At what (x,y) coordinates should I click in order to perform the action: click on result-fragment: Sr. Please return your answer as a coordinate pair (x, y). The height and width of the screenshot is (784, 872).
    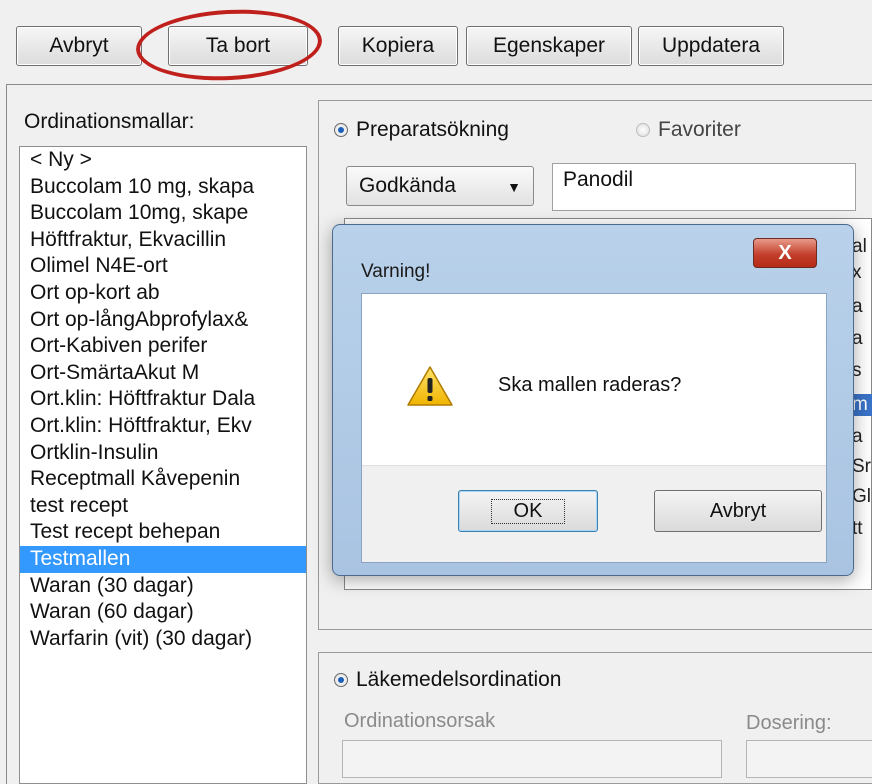
    Looking at the image, I should click on (861, 466).